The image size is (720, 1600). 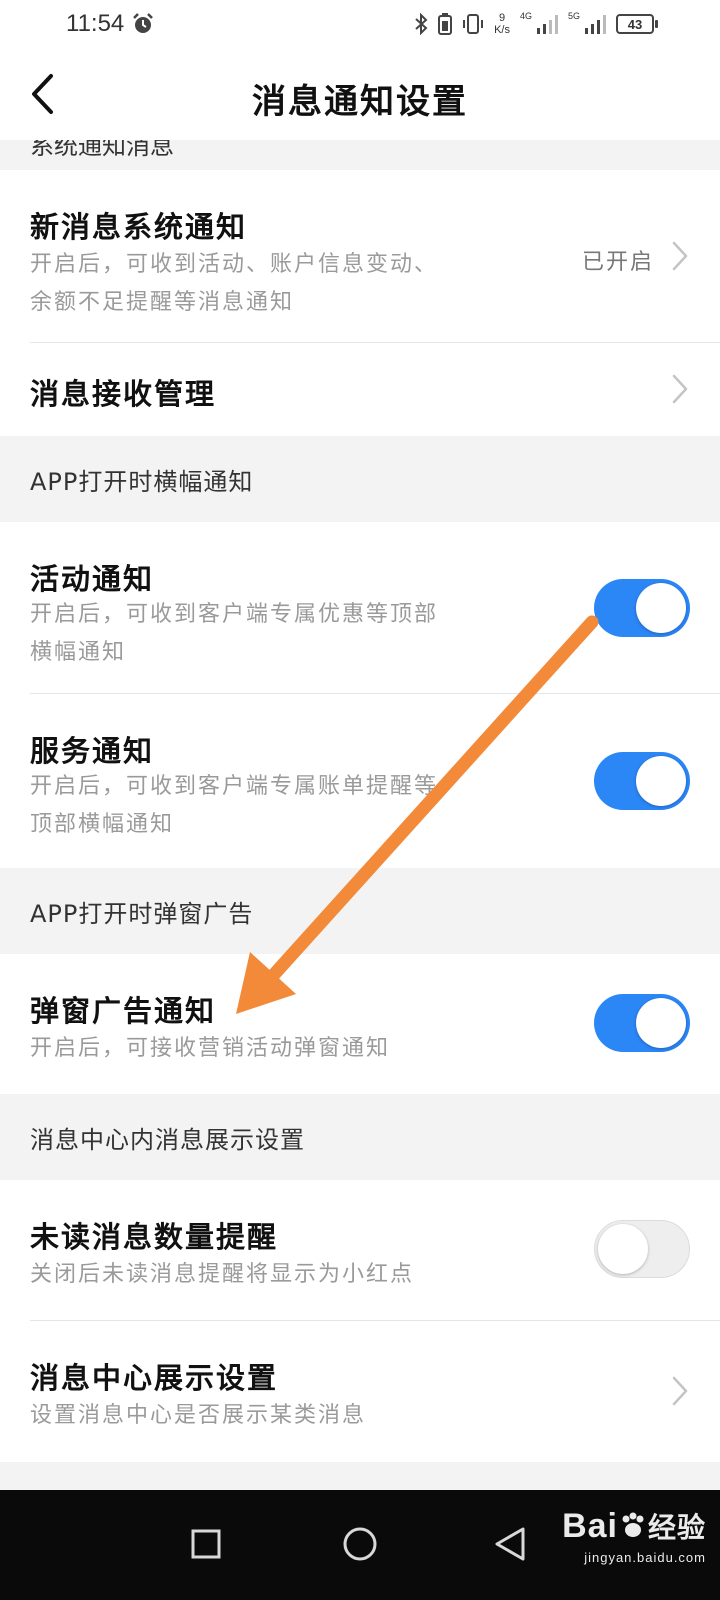 What do you see at coordinates (234, 283) in the screenshot?
I see `row-description: 开启后，可收到活动、账户信息变动、余额不足提醒等消息通知` at bounding box center [234, 283].